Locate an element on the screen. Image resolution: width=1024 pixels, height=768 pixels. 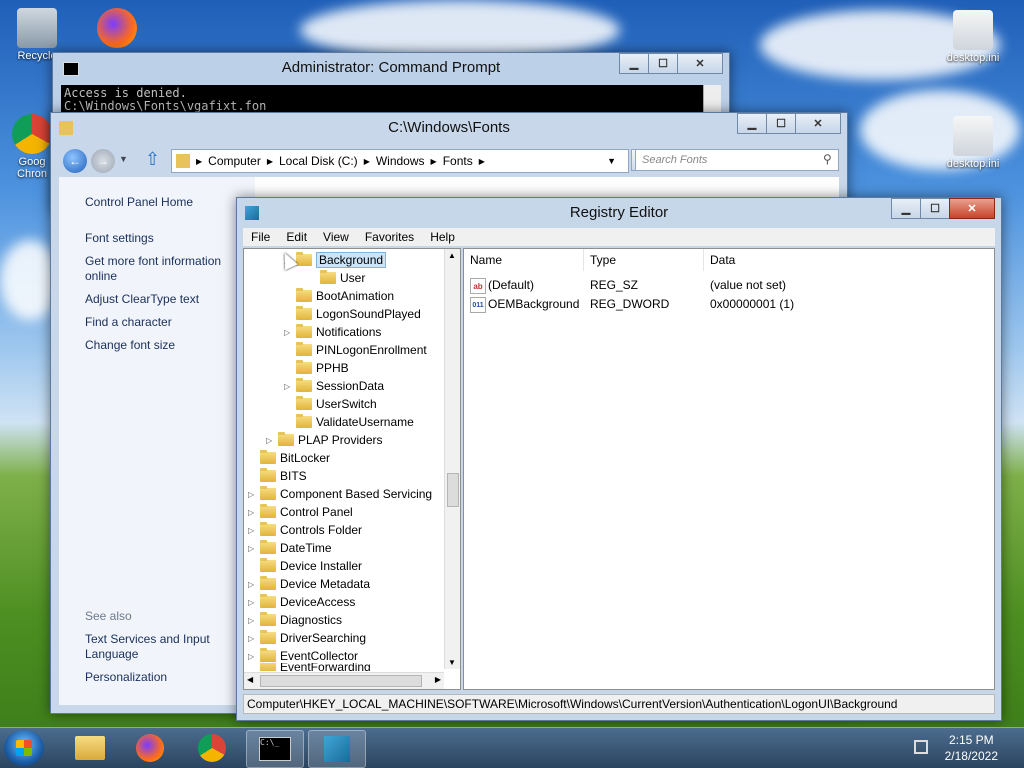
tree-node-background: ◢ Background is located at coordinates (335, 260).